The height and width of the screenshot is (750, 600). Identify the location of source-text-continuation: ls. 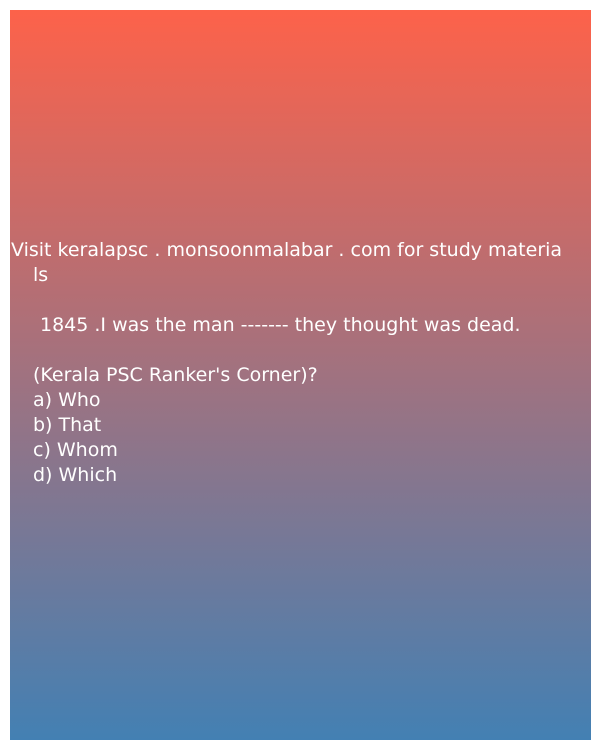
(41, 275).